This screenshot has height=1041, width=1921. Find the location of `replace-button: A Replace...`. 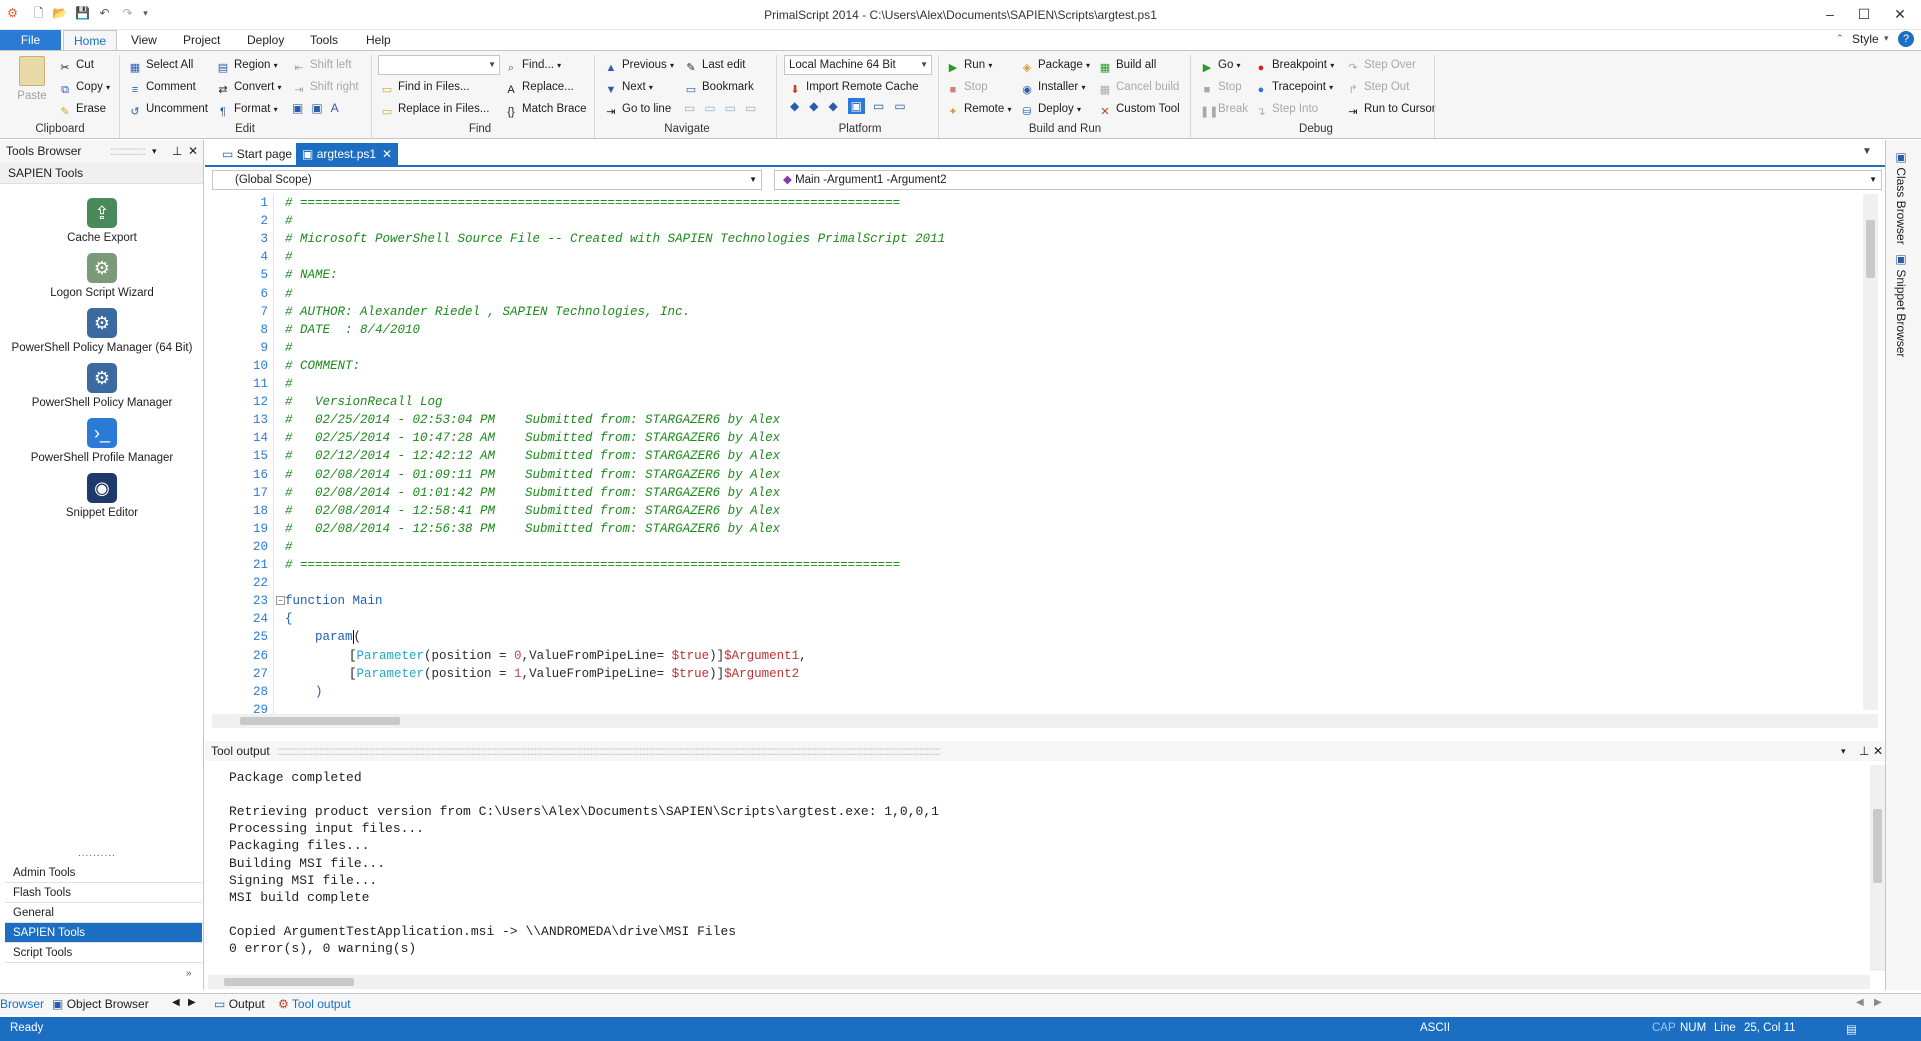

replace-button: A Replace... is located at coordinates (538, 87).